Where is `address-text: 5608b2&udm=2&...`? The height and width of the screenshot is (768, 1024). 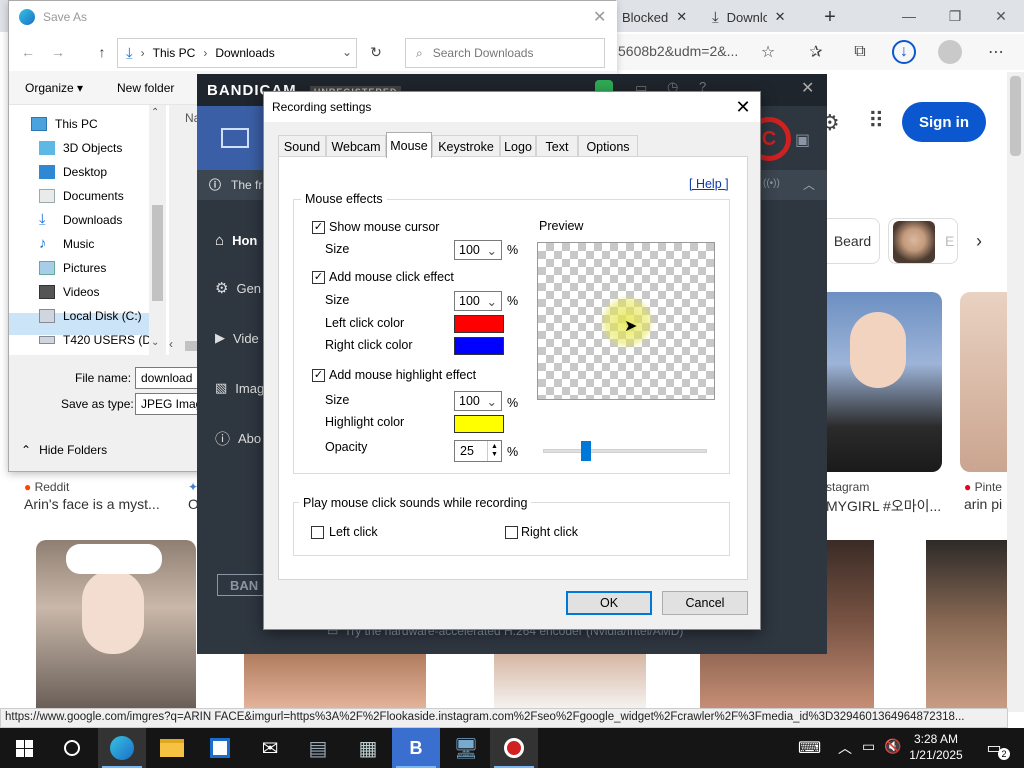
address-text: 5608b2&udm=2&... is located at coordinates (678, 51).